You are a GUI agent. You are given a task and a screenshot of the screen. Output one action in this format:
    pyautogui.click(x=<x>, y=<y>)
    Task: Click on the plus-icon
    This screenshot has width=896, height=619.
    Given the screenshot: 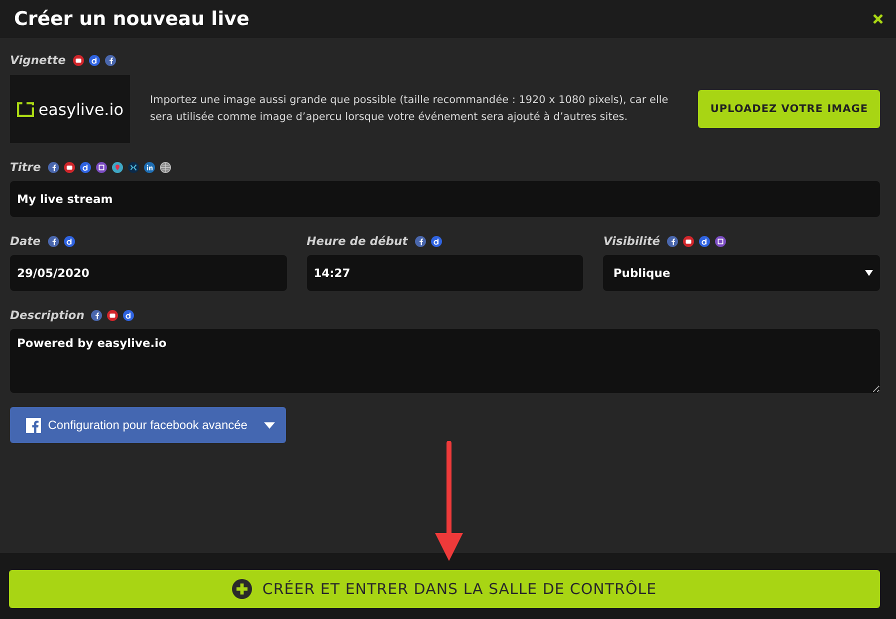 What is the action you would take?
    pyautogui.click(x=242, y=589)
    